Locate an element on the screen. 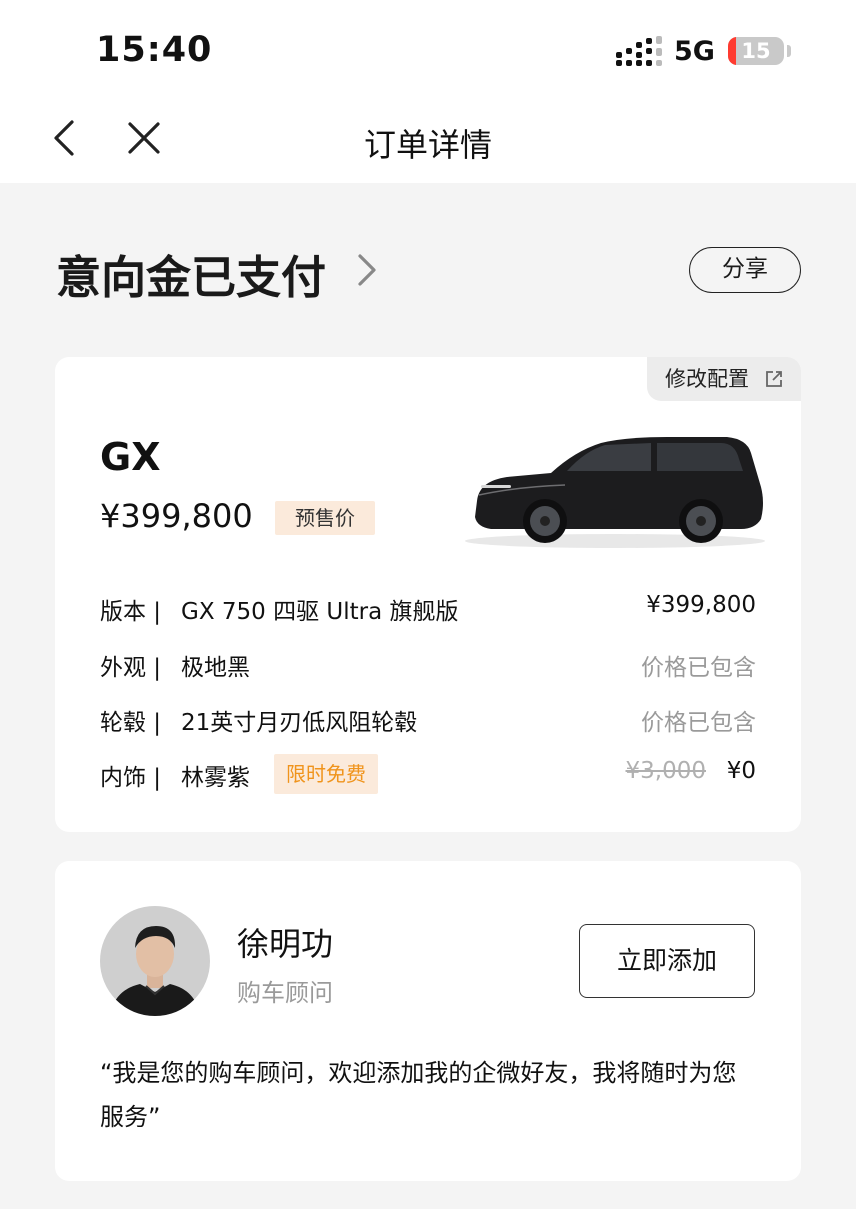 The image size is (856, 1209). modify-config-button: 修改配置 is located at coordinates (724, 379).